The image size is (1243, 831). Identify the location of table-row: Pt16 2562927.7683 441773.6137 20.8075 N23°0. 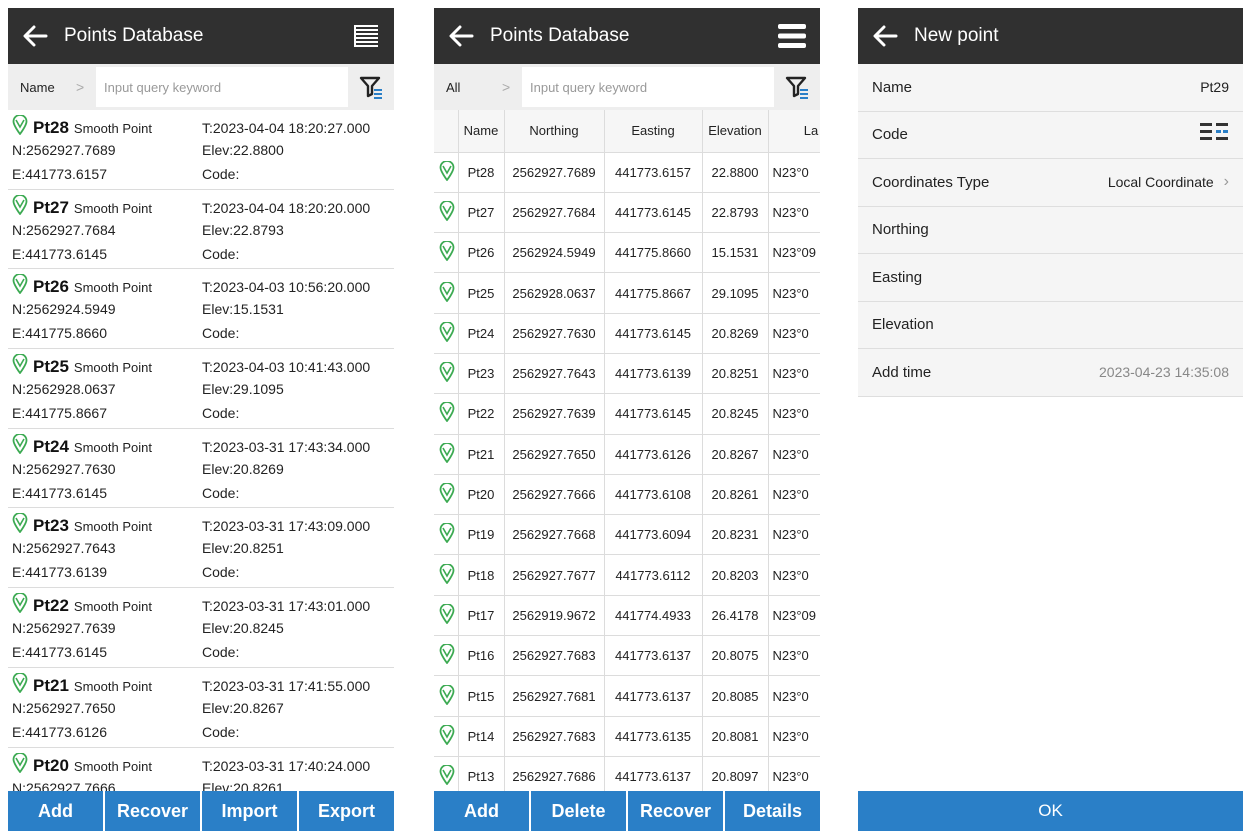
(627, 656).